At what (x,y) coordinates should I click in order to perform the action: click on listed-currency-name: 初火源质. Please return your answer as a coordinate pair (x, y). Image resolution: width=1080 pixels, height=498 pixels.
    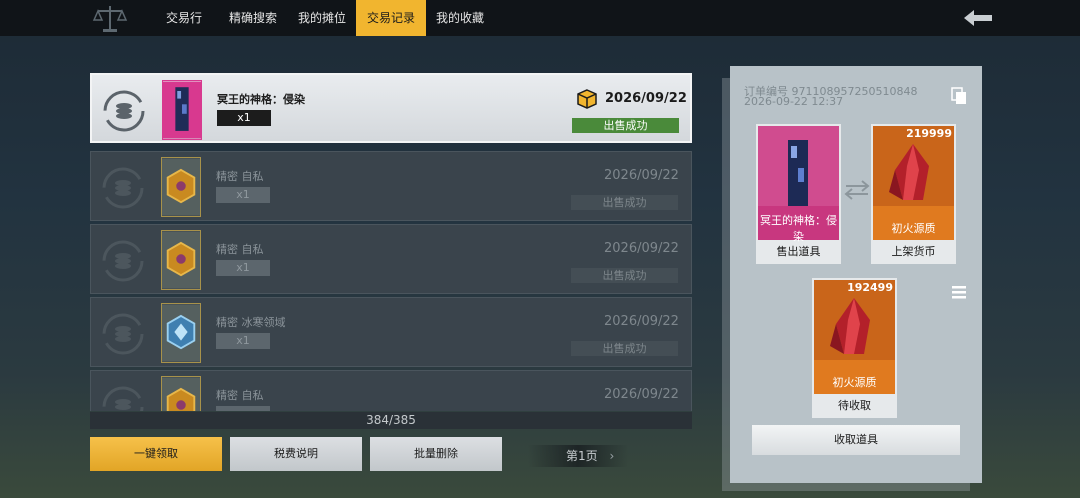
    Looking at the image, I should click on (913, 228).